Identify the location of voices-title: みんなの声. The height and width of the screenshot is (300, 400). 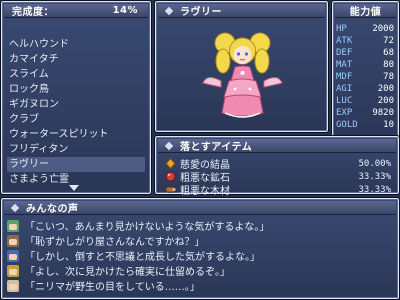
(52, 209).